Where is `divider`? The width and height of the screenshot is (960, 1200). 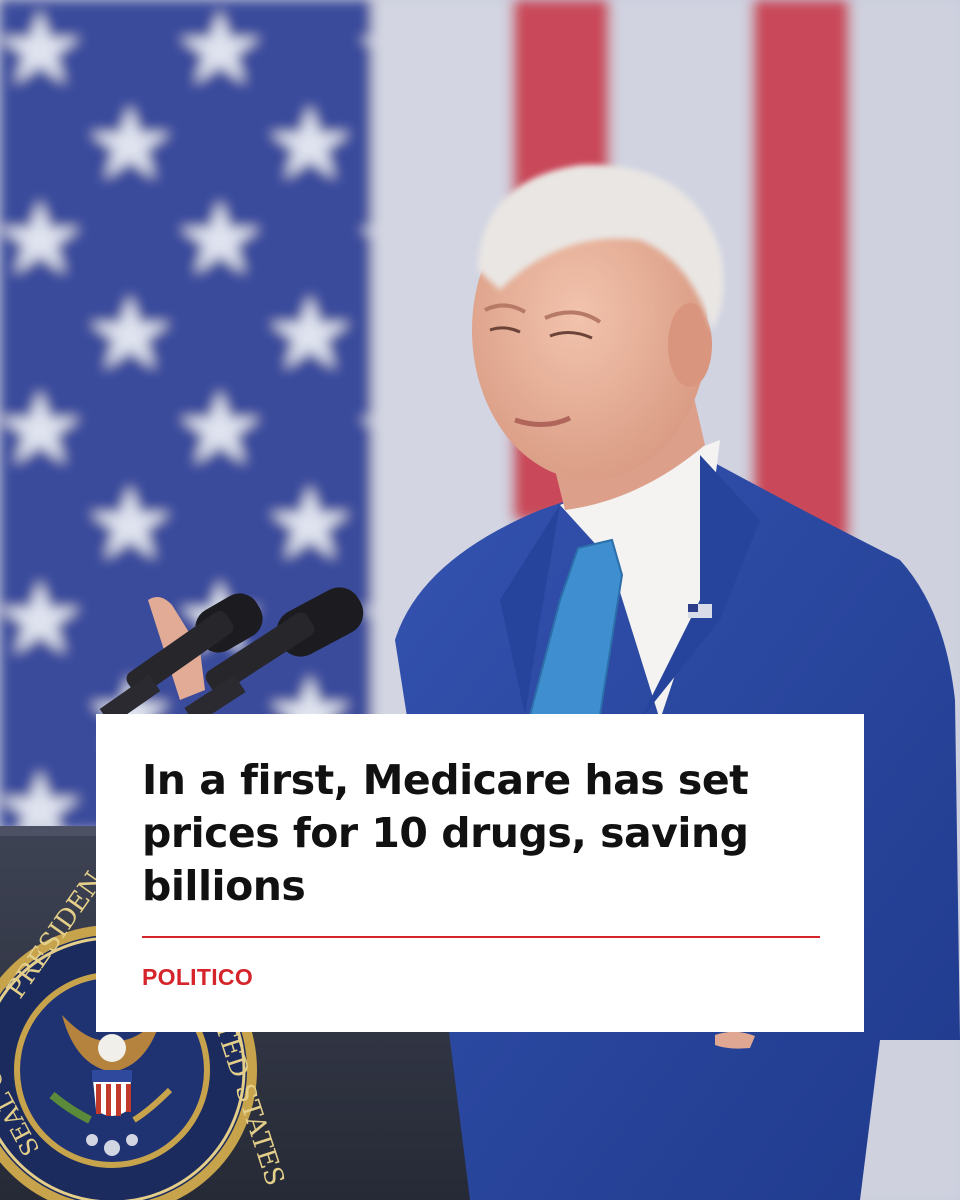 divider is located at coordinates (481, 937).